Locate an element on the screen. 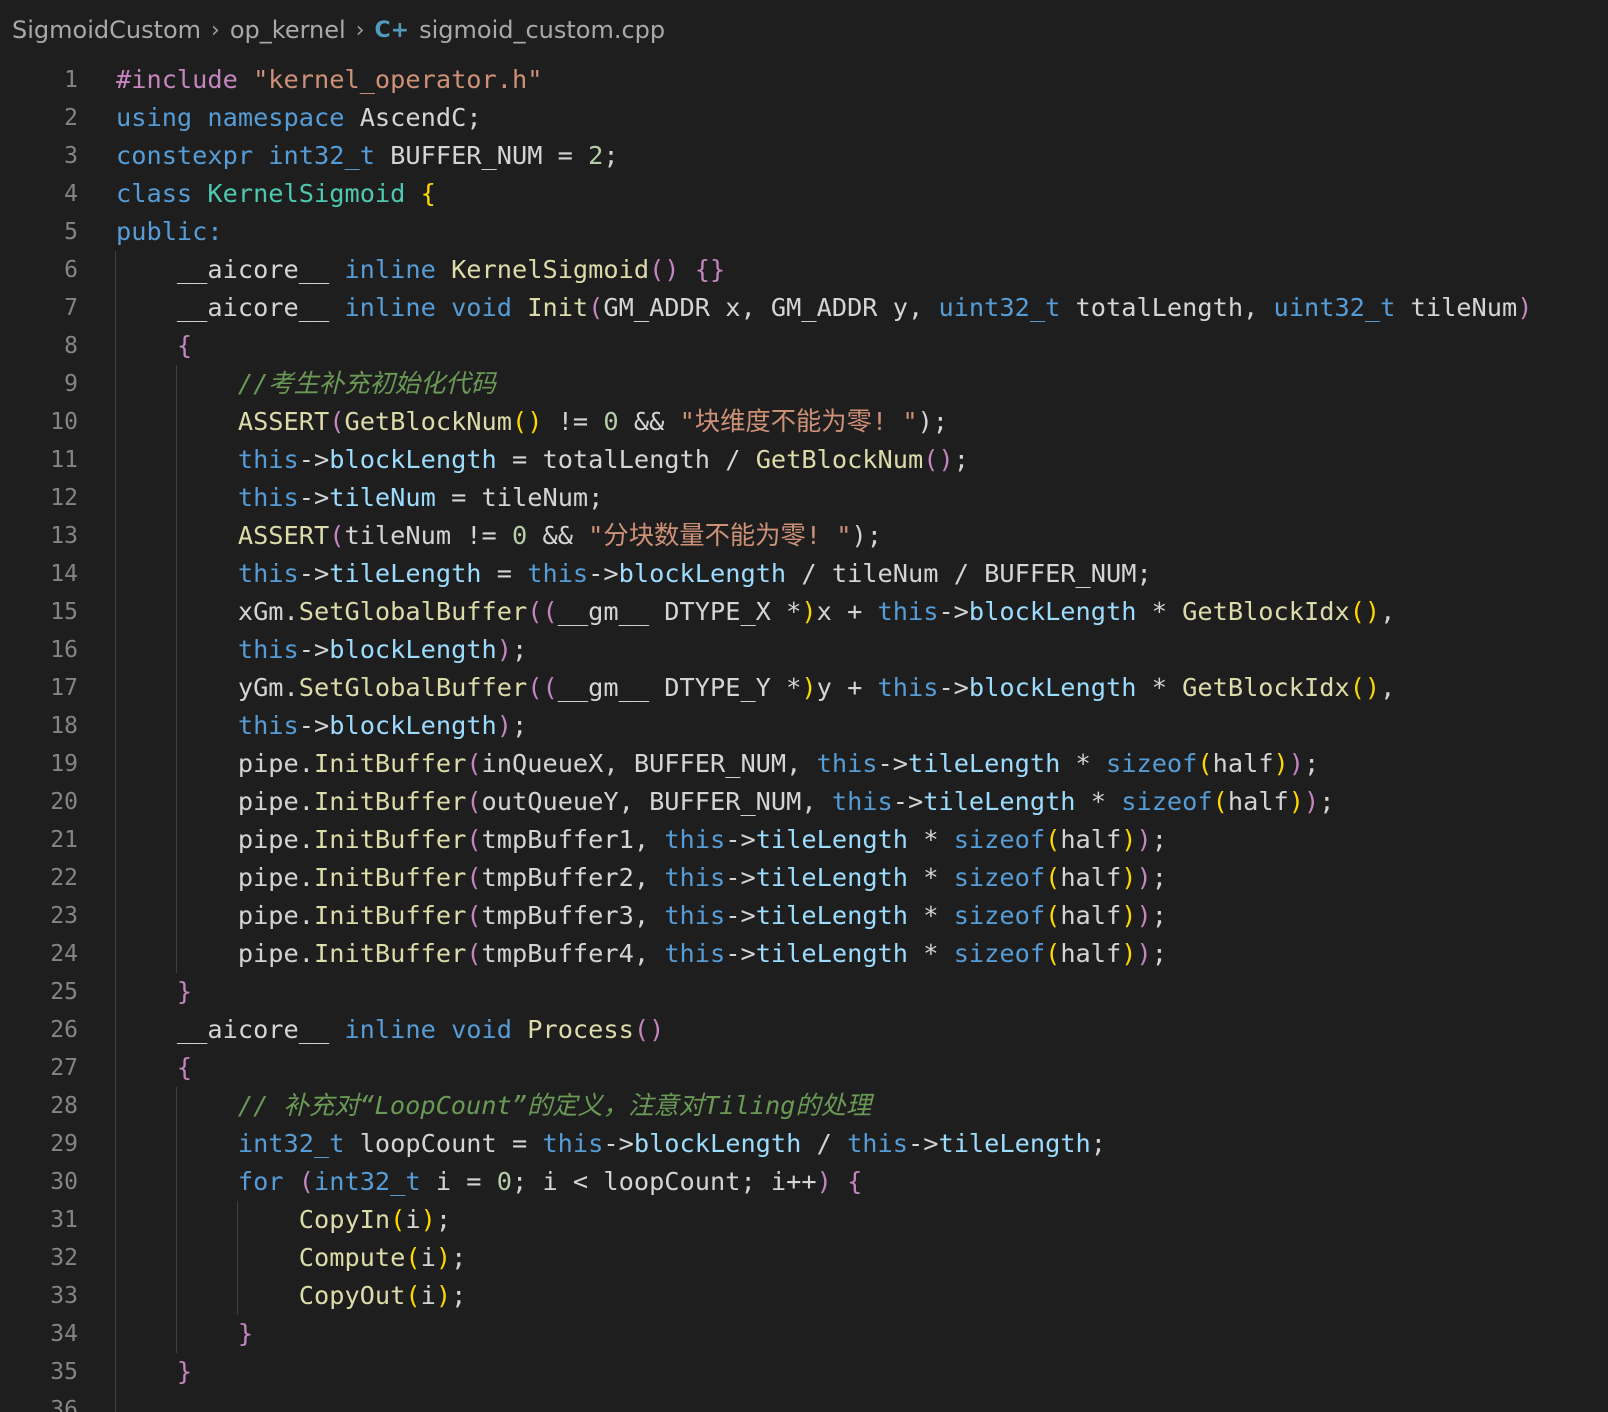  code-token: uint32_t is located at coordinates (1342, 307).